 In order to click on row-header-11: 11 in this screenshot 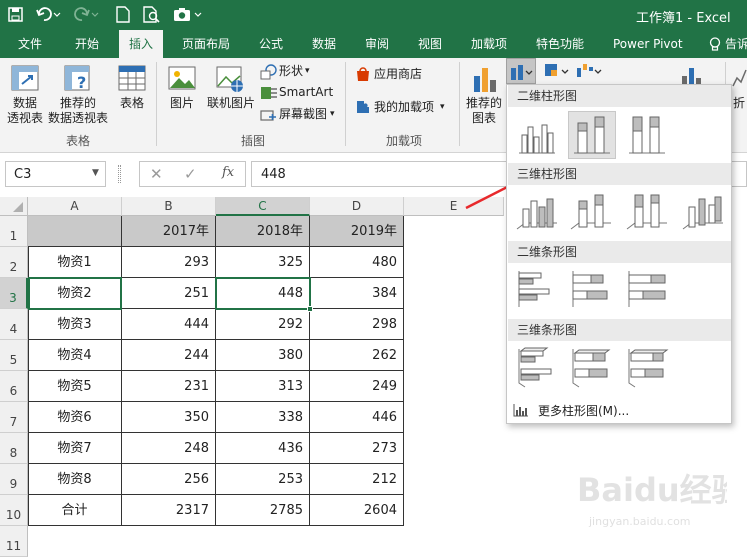, I will do `click(14, 541)`.